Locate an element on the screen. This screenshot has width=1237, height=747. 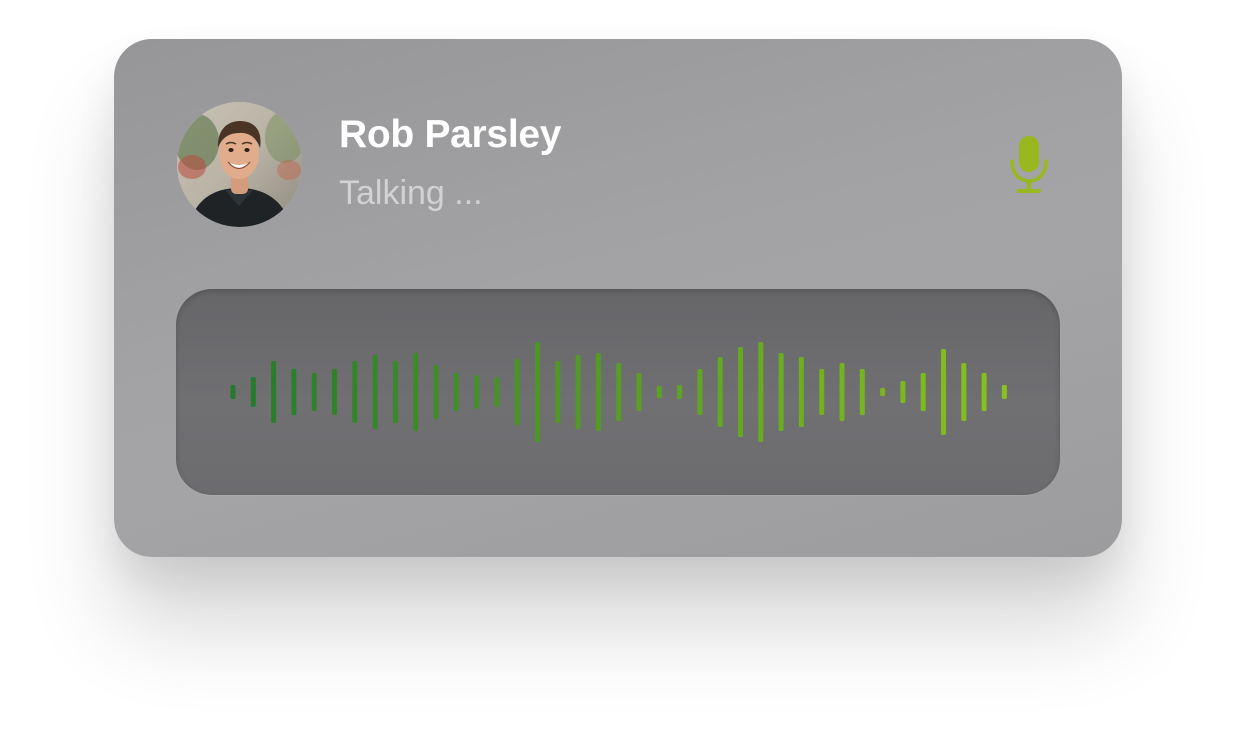
user-photo-icon is located at coordinates (239, 164).